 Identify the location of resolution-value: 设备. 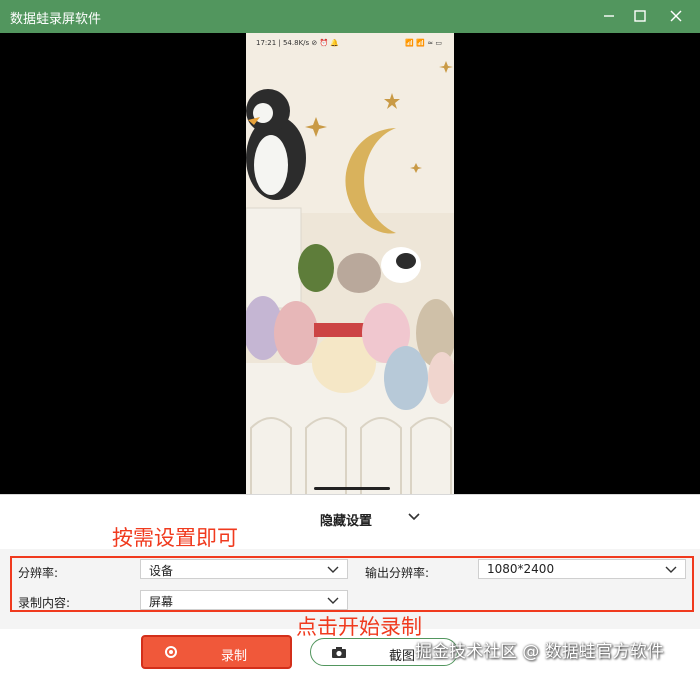
(161, 571).